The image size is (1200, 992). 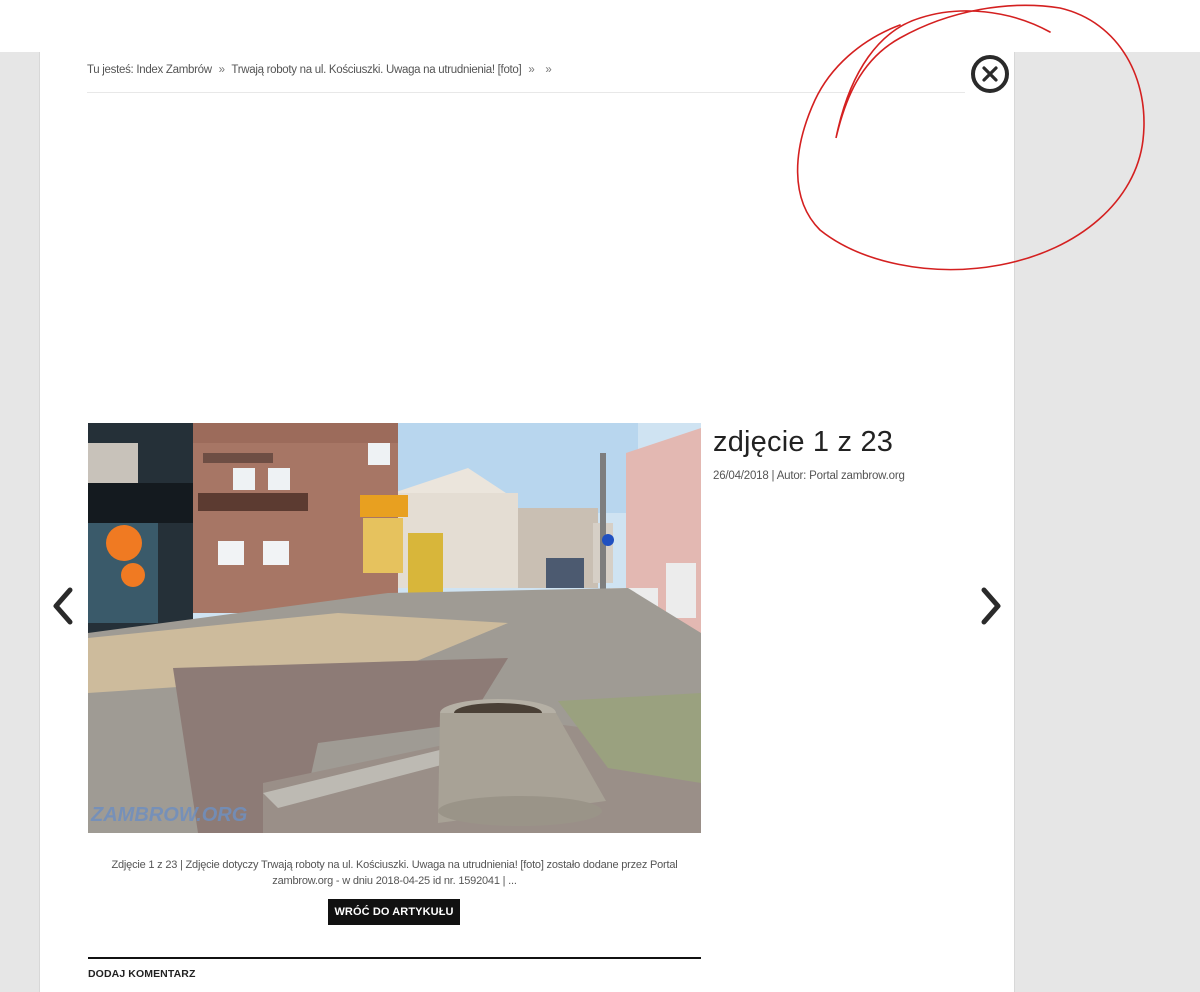 What do you see at coordinates (63, 606) in the screenshot?
I see `chevron-left-icon` at bounding box center [63, 606].